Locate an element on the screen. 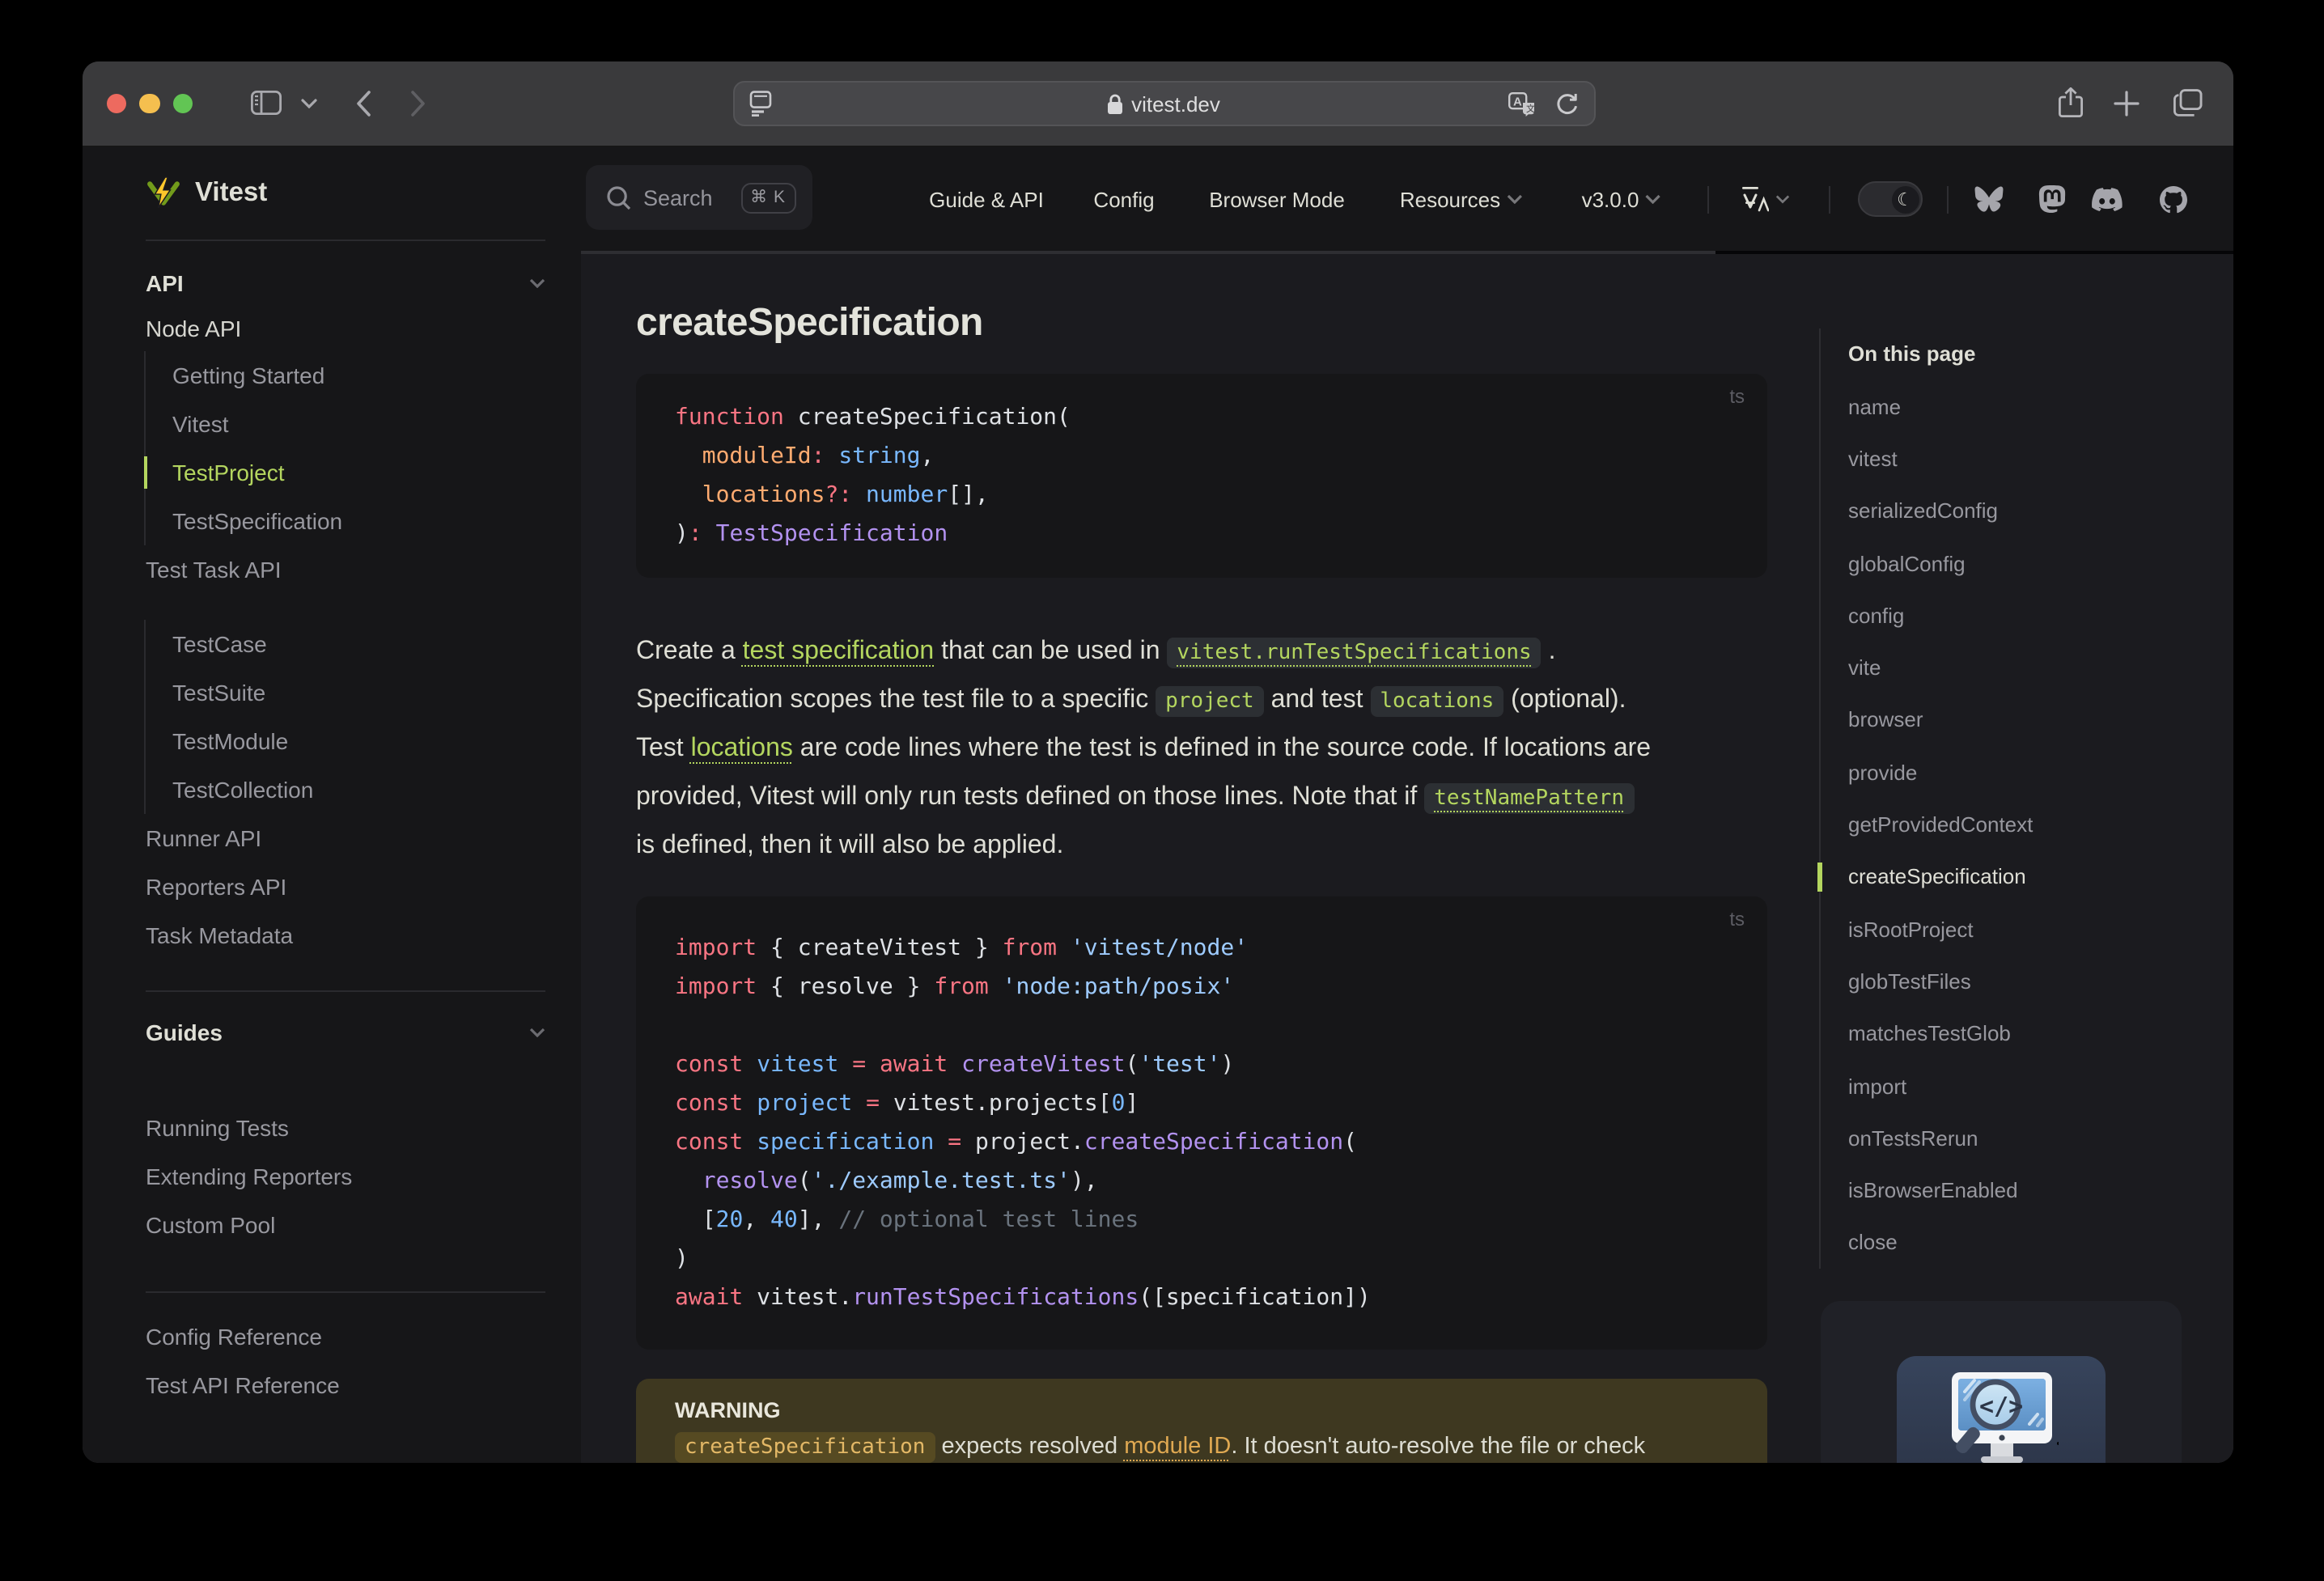 This screenshot has height=1581, width=2324. reload-icon is located at coordinates (1566, 103).